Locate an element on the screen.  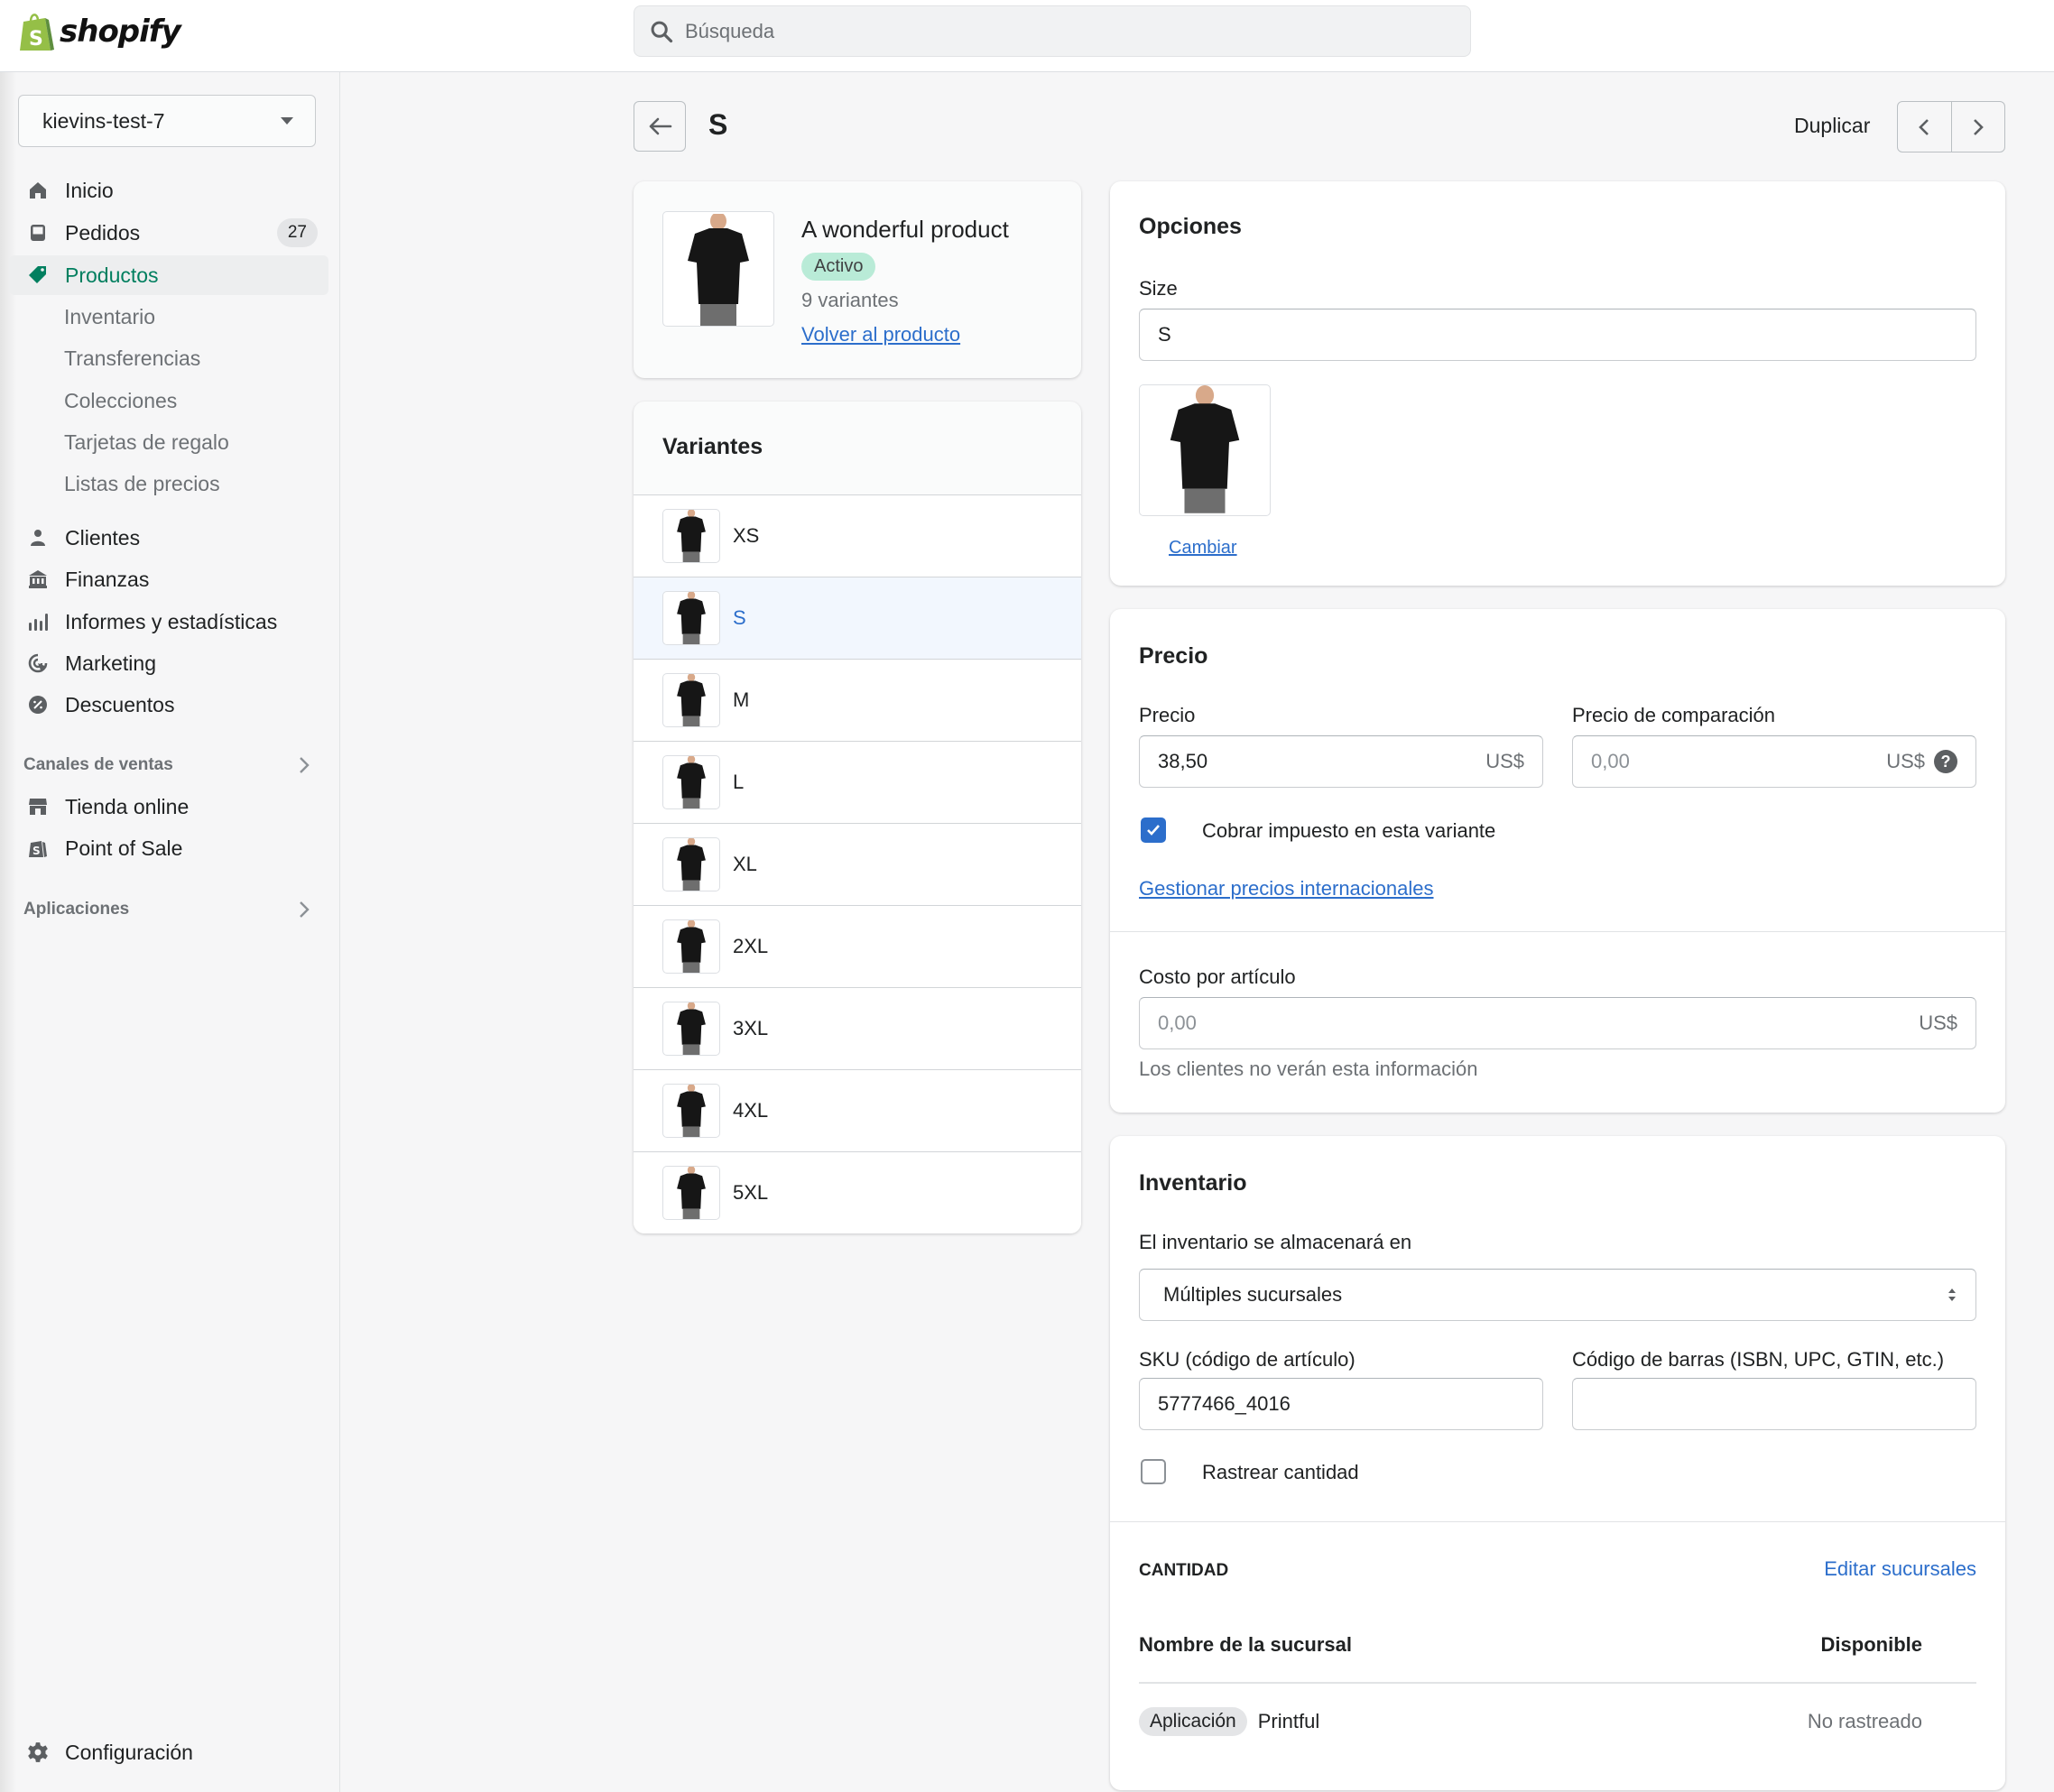
caret-down-icon is located at coordinates (287, 121).